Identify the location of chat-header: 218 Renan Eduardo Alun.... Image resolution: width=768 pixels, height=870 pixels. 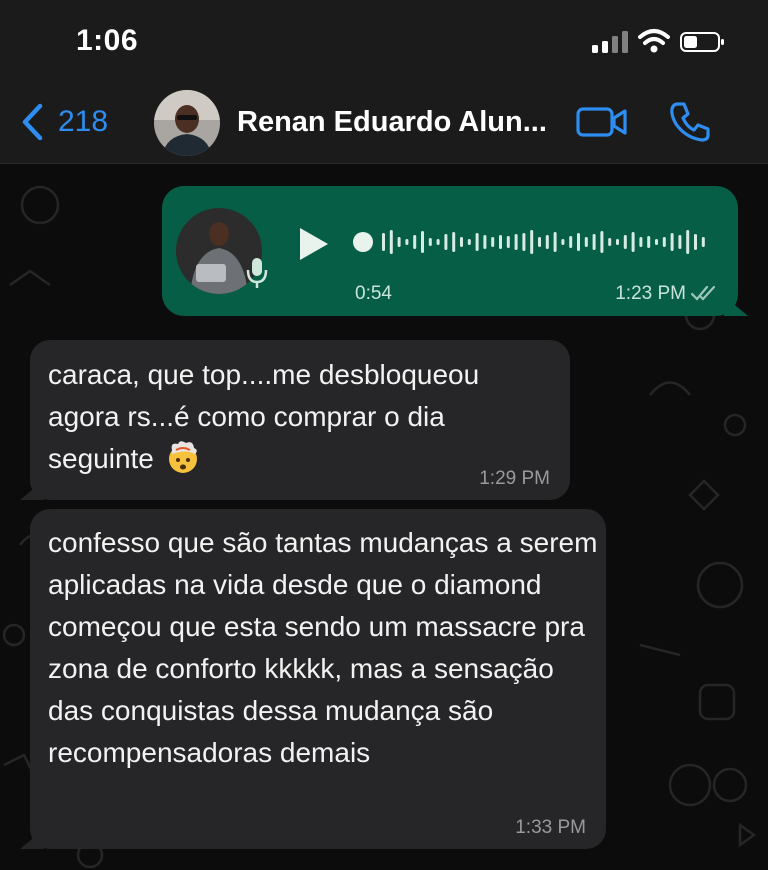
(384, 122).